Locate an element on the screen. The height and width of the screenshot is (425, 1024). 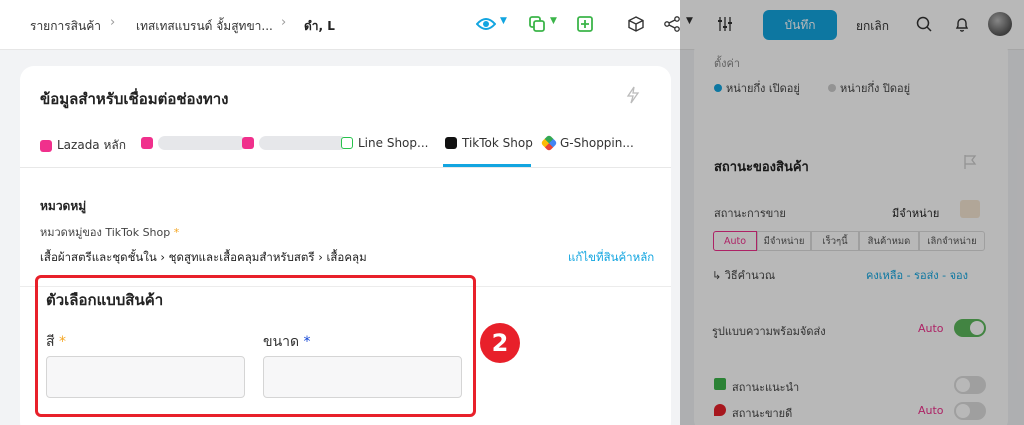
google-shopping-icon is located at coordinates (549, 143).